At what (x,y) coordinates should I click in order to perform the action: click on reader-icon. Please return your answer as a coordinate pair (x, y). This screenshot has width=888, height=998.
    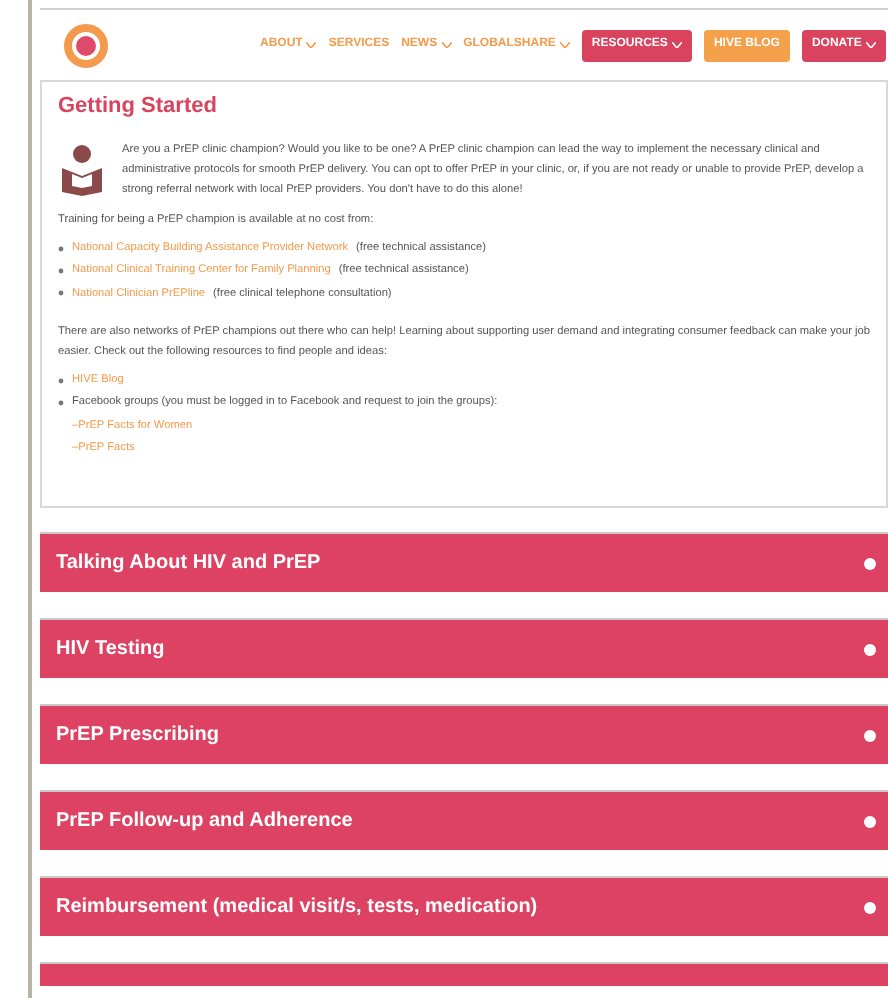
    Looking at the image, I should click on (82, 169).